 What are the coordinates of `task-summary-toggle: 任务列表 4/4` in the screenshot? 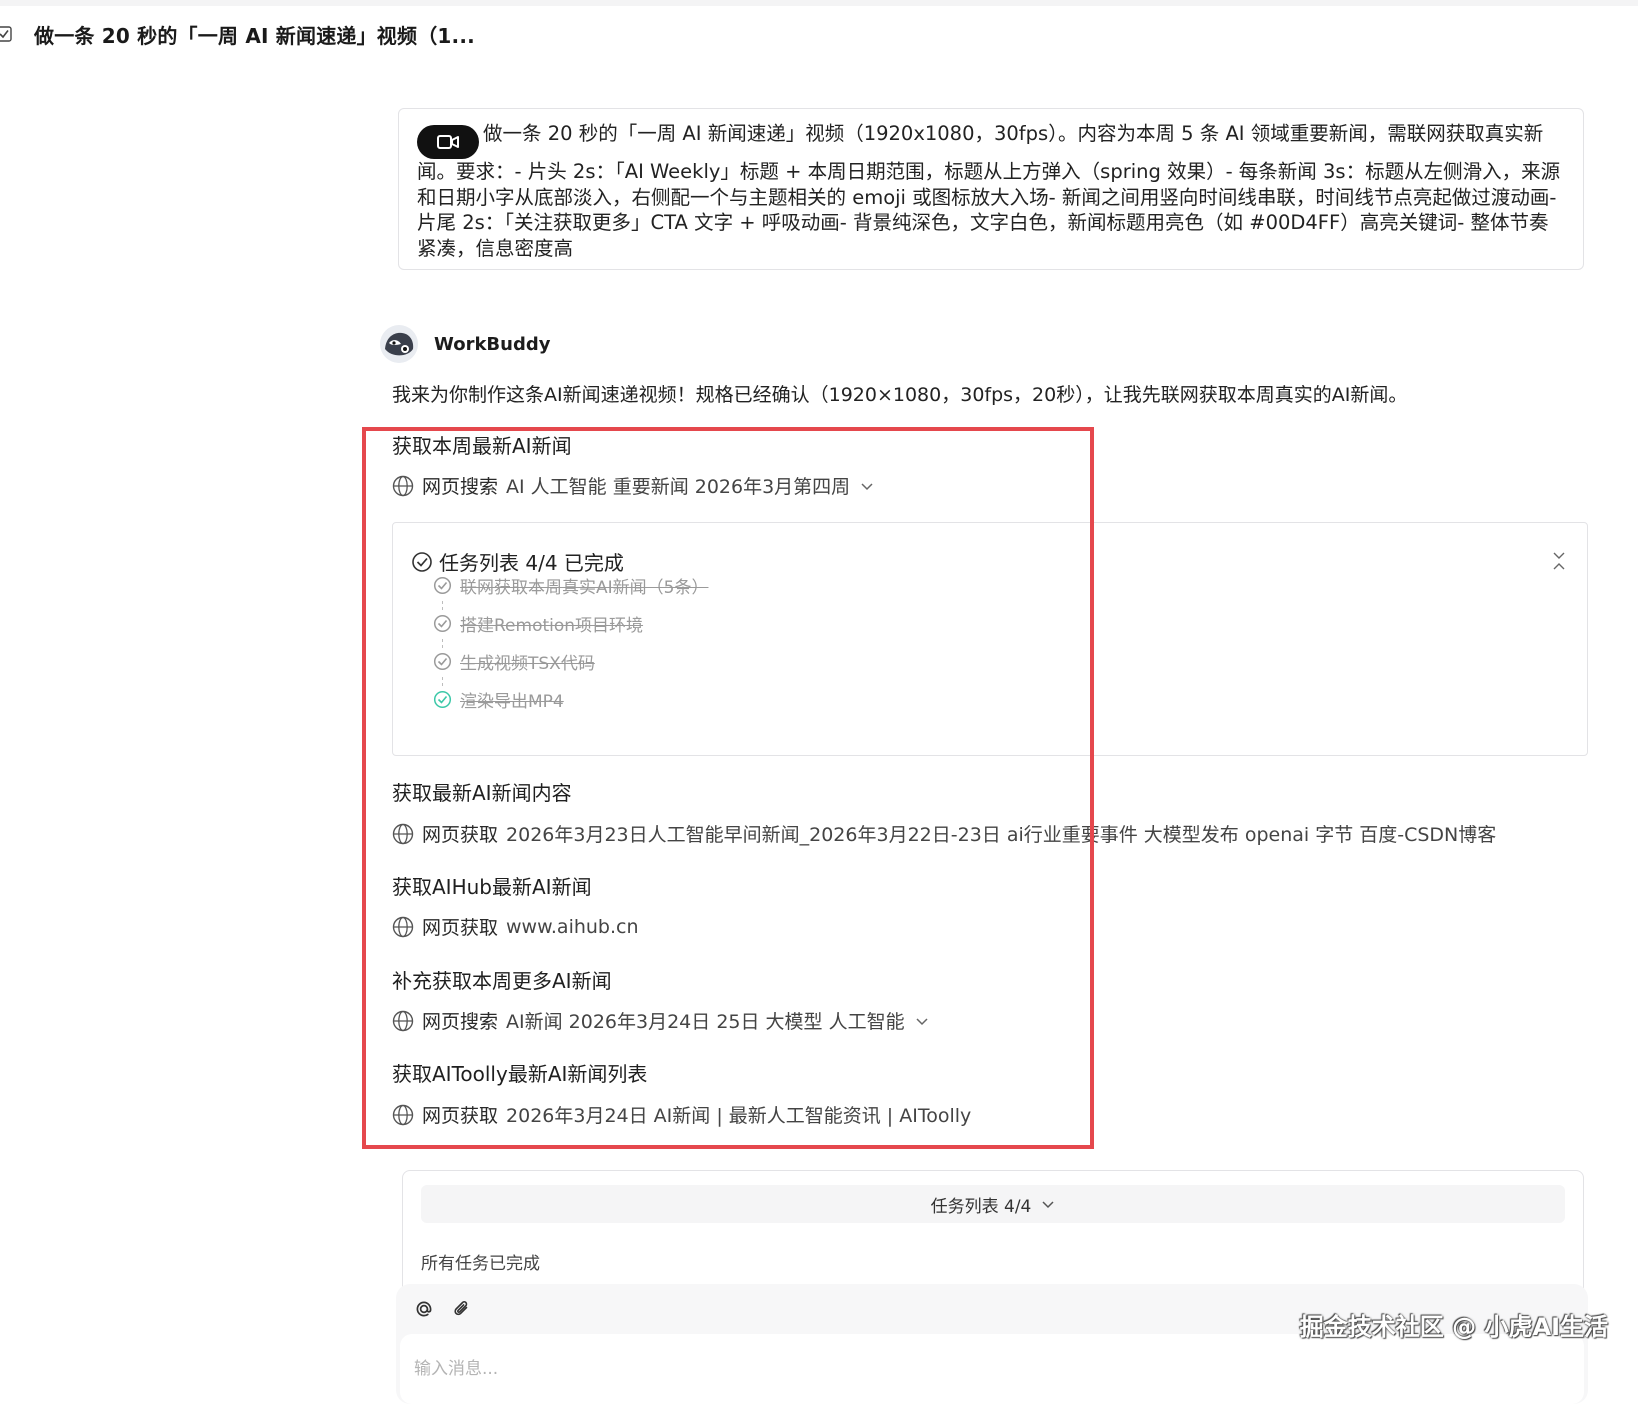 It's located at (993, 1204).